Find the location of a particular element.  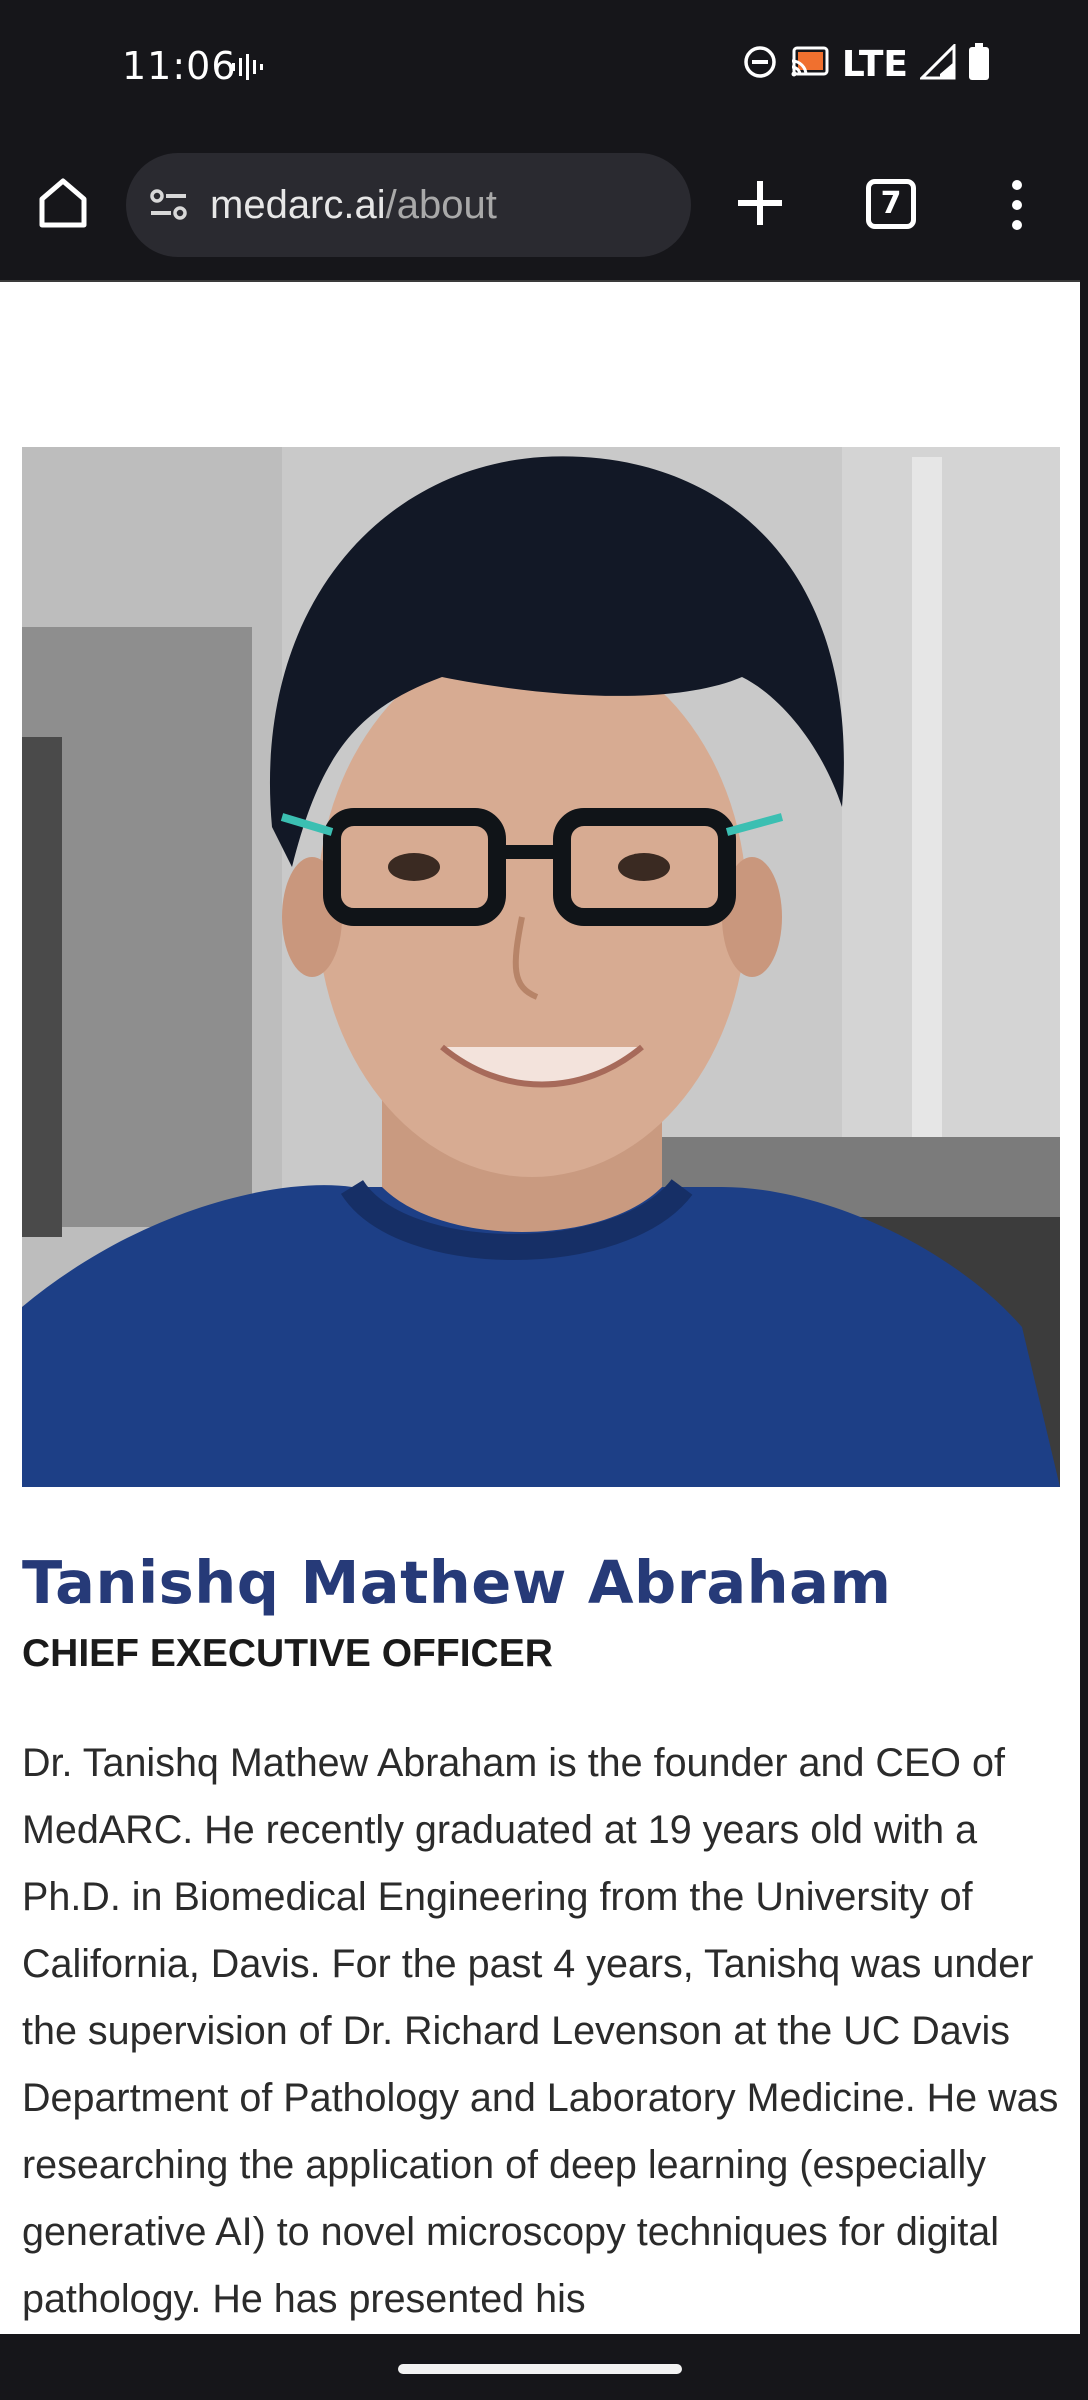

status-time: 11:06 is located at coordinates (179, 66).